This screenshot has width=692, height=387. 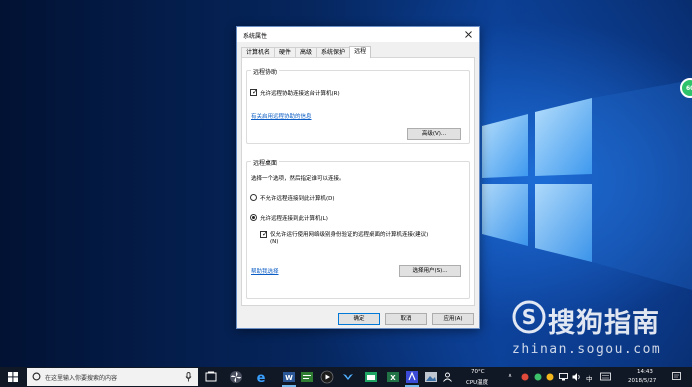 What do you see at coordinates (371, 377) in the screenshot?
I see `calendar-app-icon` at bounding box center [371, 377].